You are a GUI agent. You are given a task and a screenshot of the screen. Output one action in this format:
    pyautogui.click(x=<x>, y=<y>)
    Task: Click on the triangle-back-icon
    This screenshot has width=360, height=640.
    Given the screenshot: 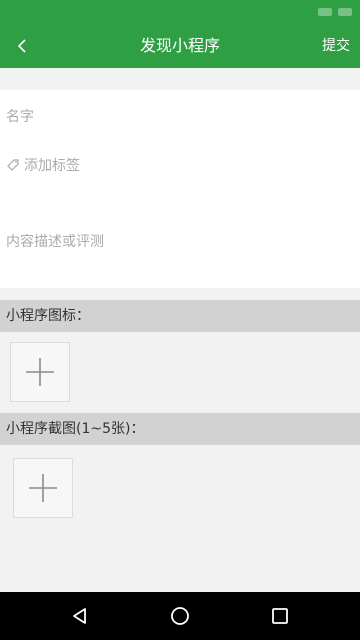 What is the action you would take?
    pyautogui.click(x=79, y=616)
    